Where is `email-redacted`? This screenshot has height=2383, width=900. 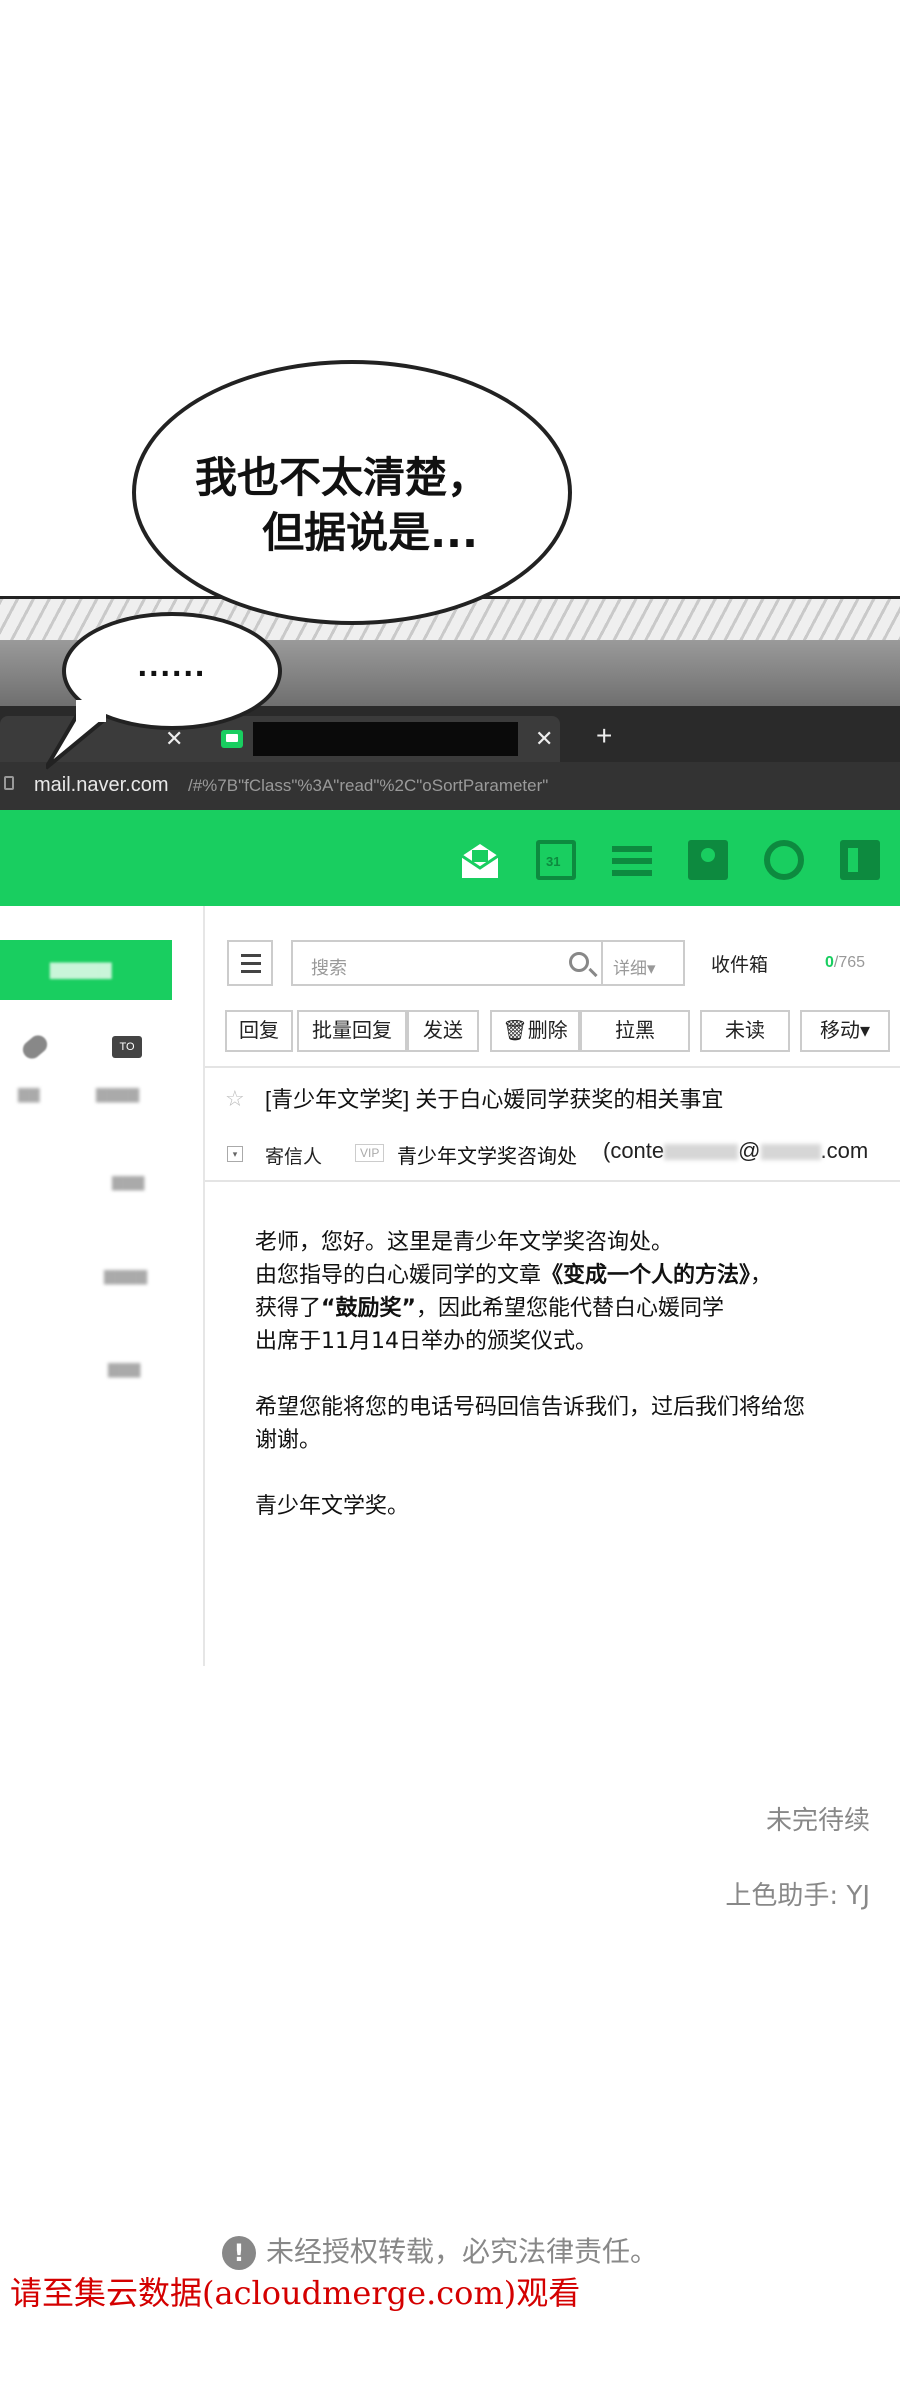 email-redacted is located at coordinates (701, 1152).